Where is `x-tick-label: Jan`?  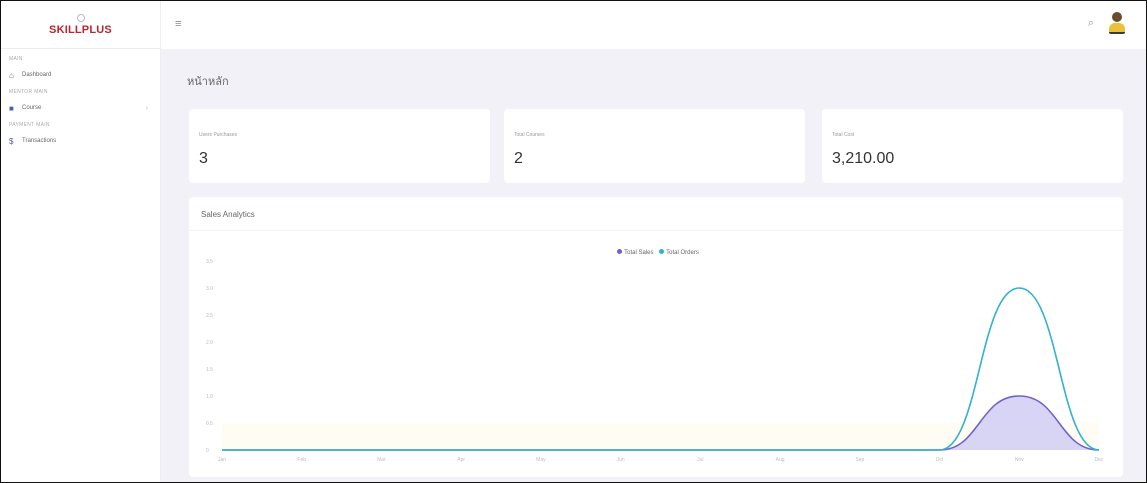 x-tick-label: Jan is located at coordinates (222, 460).